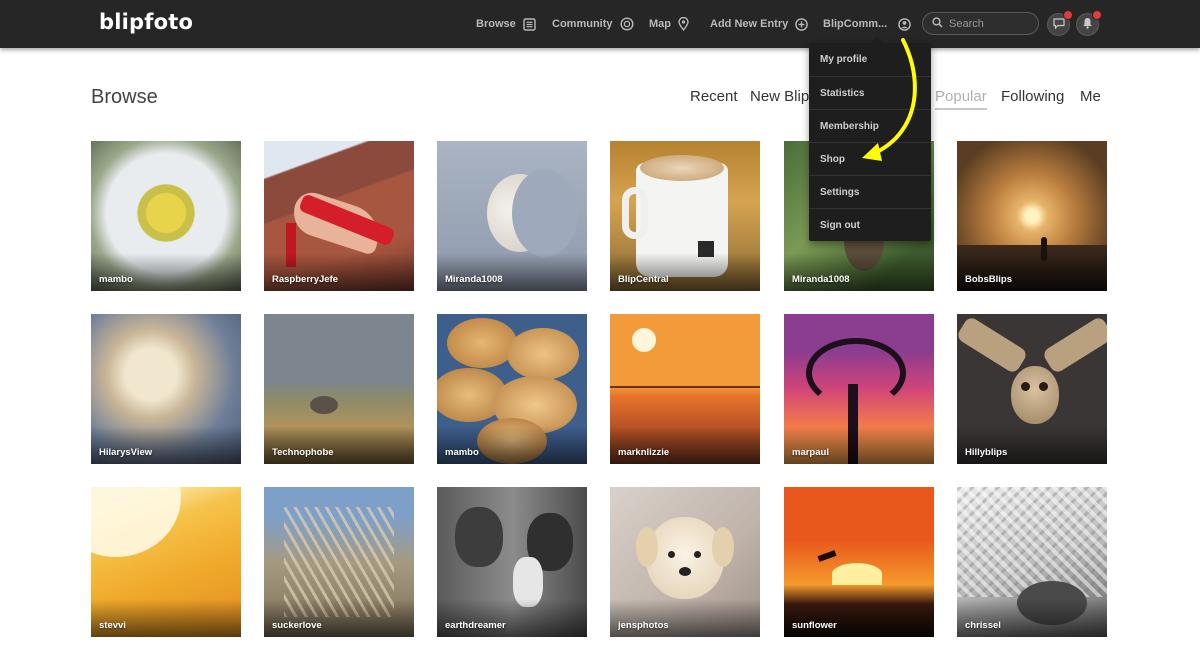 The width and height of the screenshot is (1200, 649). What do you see at coordinates (961, 99) in the screenshot?
I see `tab-popular: Popular` at bounding box center [961, 99].